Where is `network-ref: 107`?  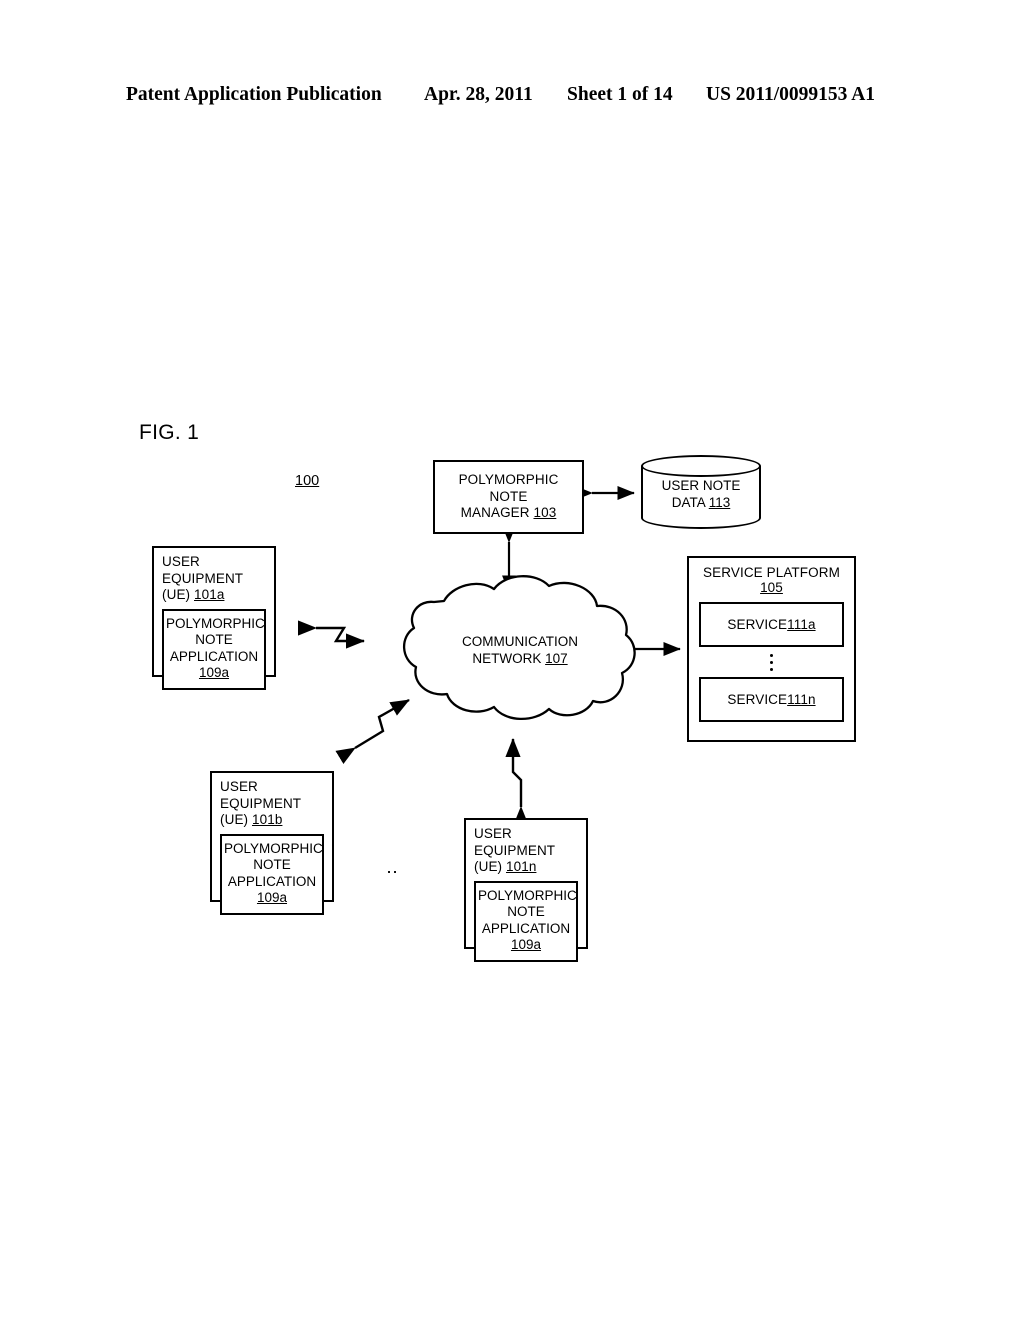 network-ref: 107 is located at coordinates (556, 658).